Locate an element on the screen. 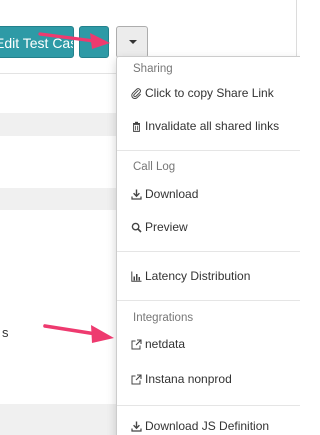 The image size is (320, 435). trash-icon is located at coordinates (136, 126).